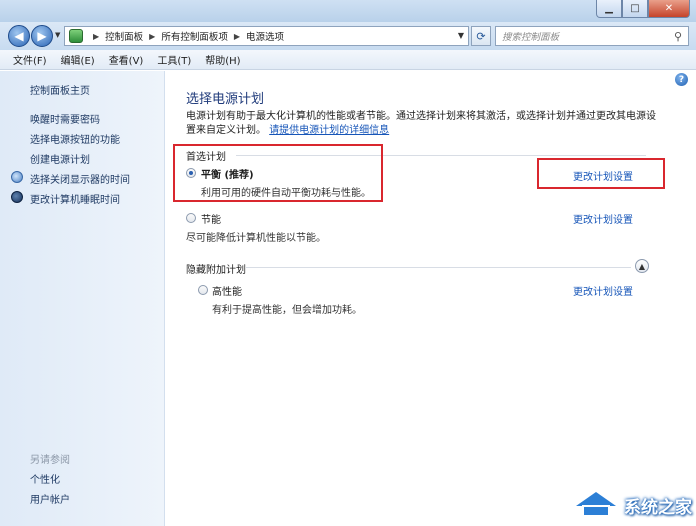  What do you see at coordinates (278, 173) in the screenshot?
I see `highlight-box-balanced-plan` at bounding box center [278, 173].